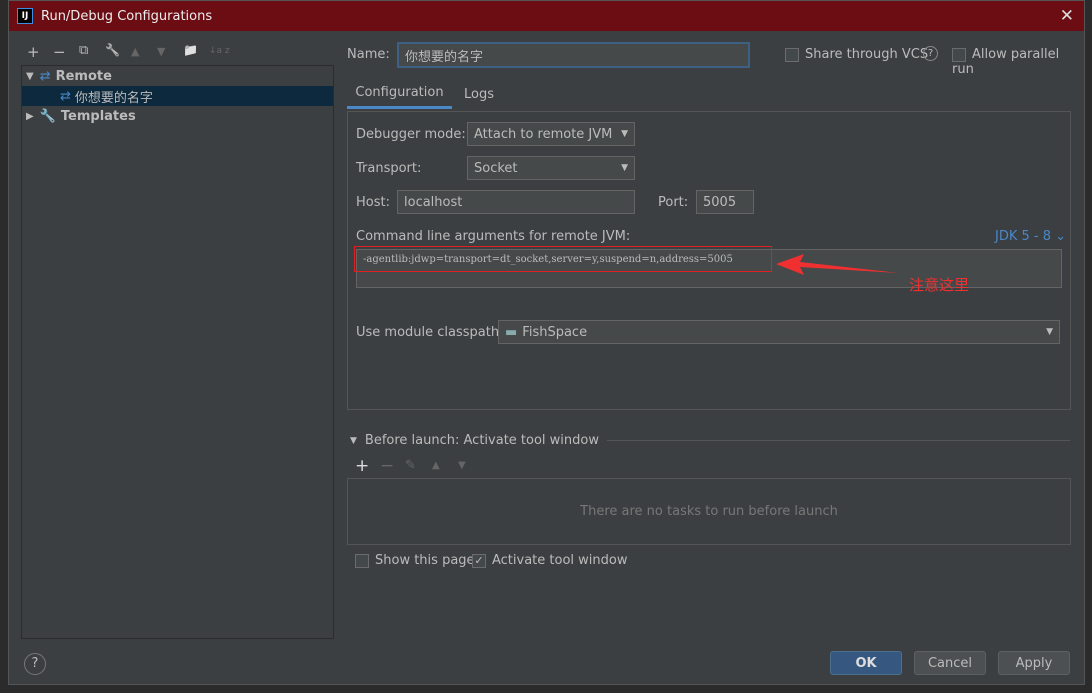  Describe the element at coordinates (368, 54) in the screenshot. I see `name-label: Name:` at that location.